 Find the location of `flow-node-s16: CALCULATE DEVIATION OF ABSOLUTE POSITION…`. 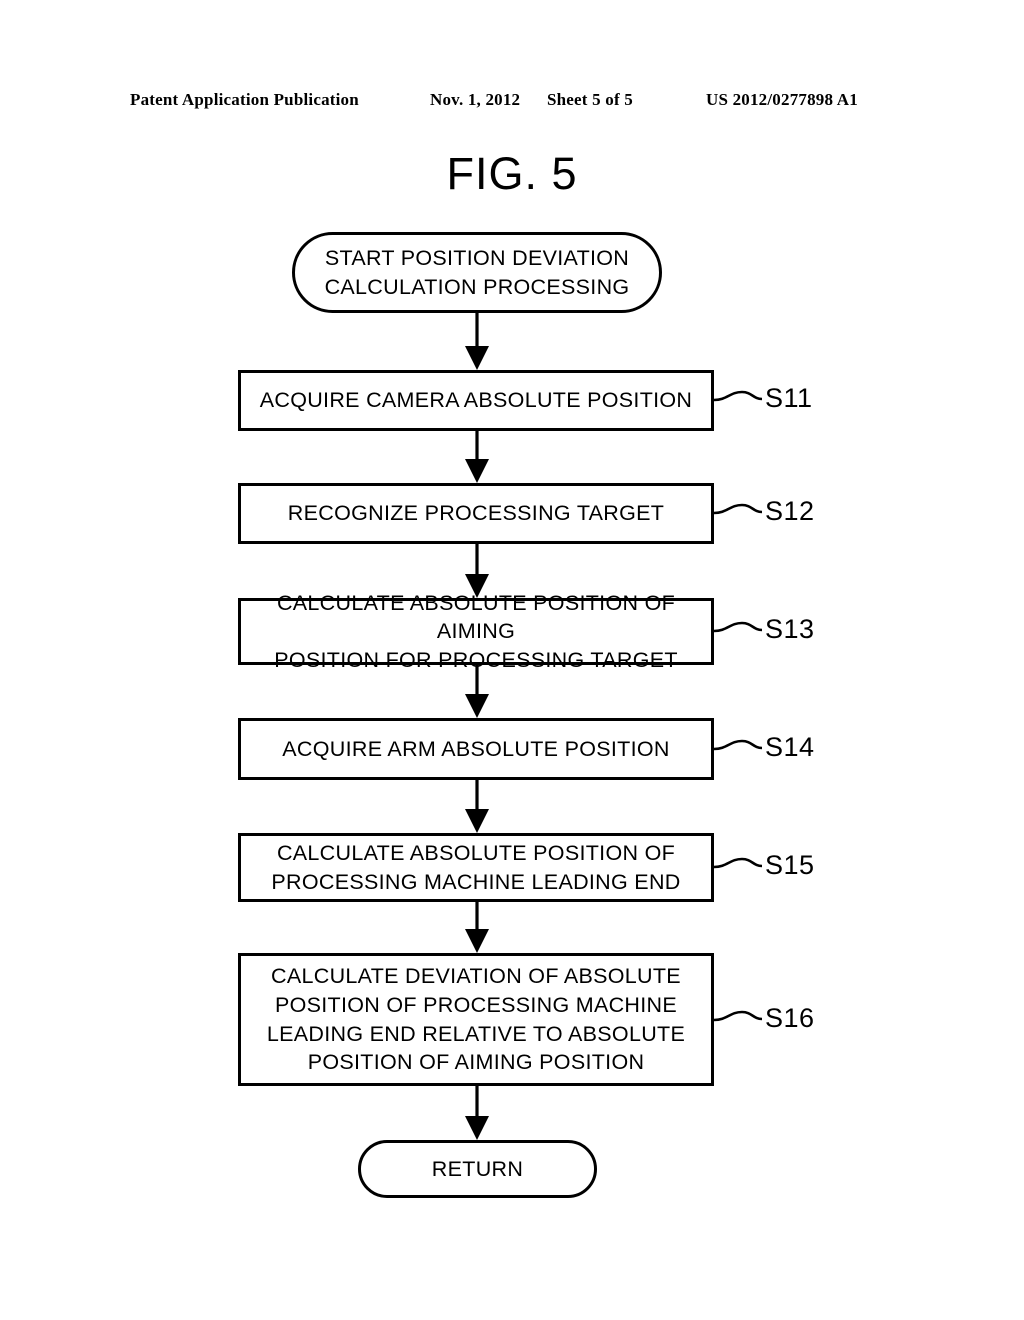

flow-node-s16: CALCULATE DEVIATION OF ABSOLUTE POSITION… is located at coordinates (476, 1019).